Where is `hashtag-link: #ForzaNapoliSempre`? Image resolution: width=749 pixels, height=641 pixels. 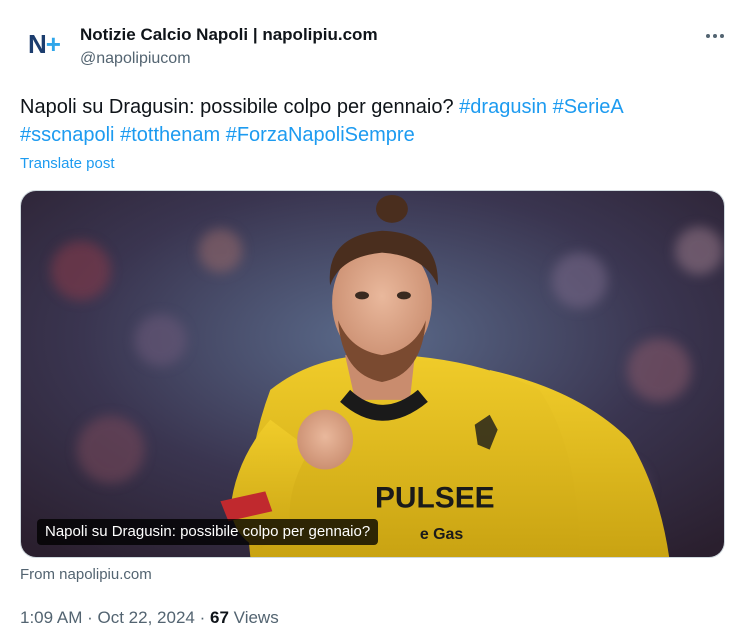 hashtag-link: #ForzaNapoliSempre is located at coordinates (320, 135).